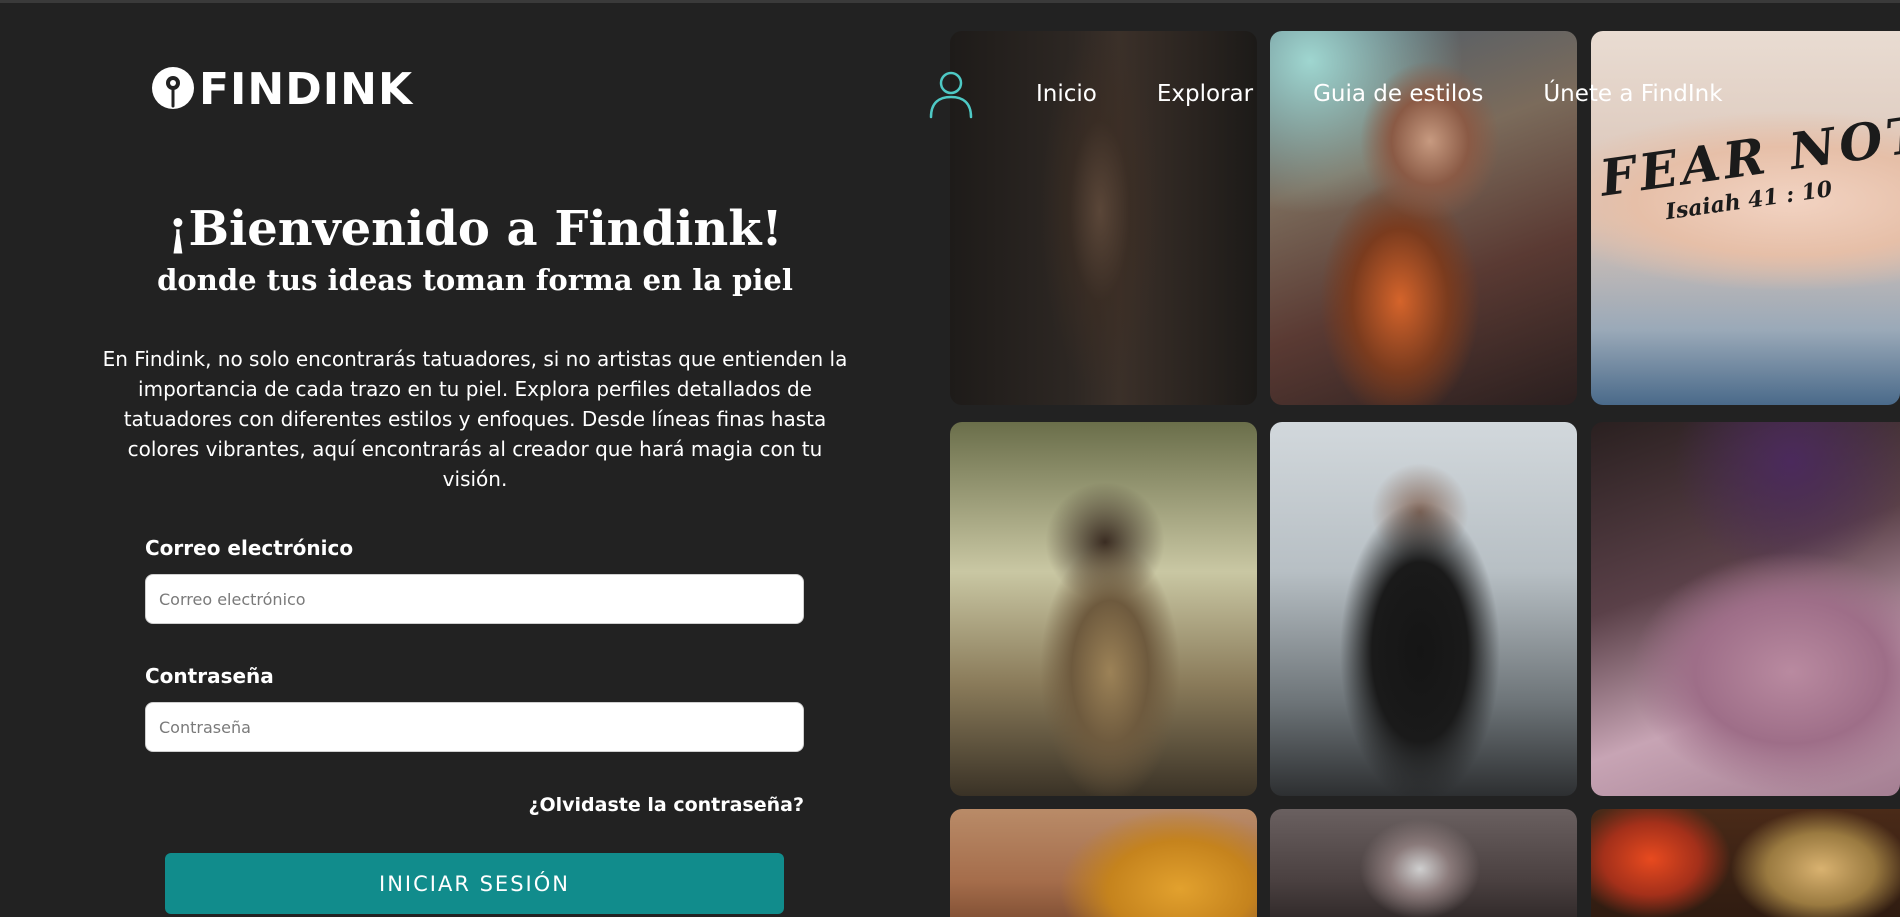  I want to click on nav-link-explorar: Explorar, so click(1205, 94).